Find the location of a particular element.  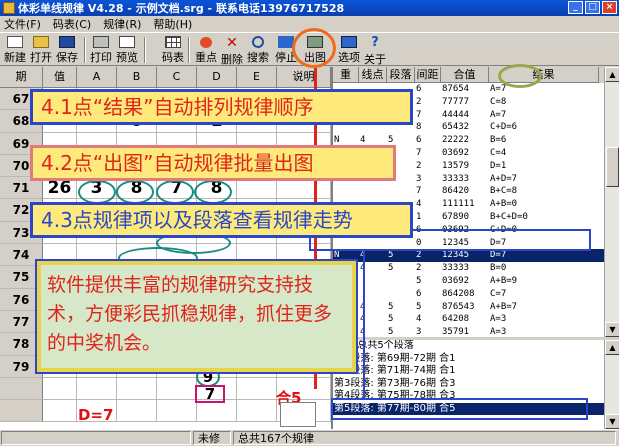

highlight-button: 重点 is located at coordinates (206, 50).